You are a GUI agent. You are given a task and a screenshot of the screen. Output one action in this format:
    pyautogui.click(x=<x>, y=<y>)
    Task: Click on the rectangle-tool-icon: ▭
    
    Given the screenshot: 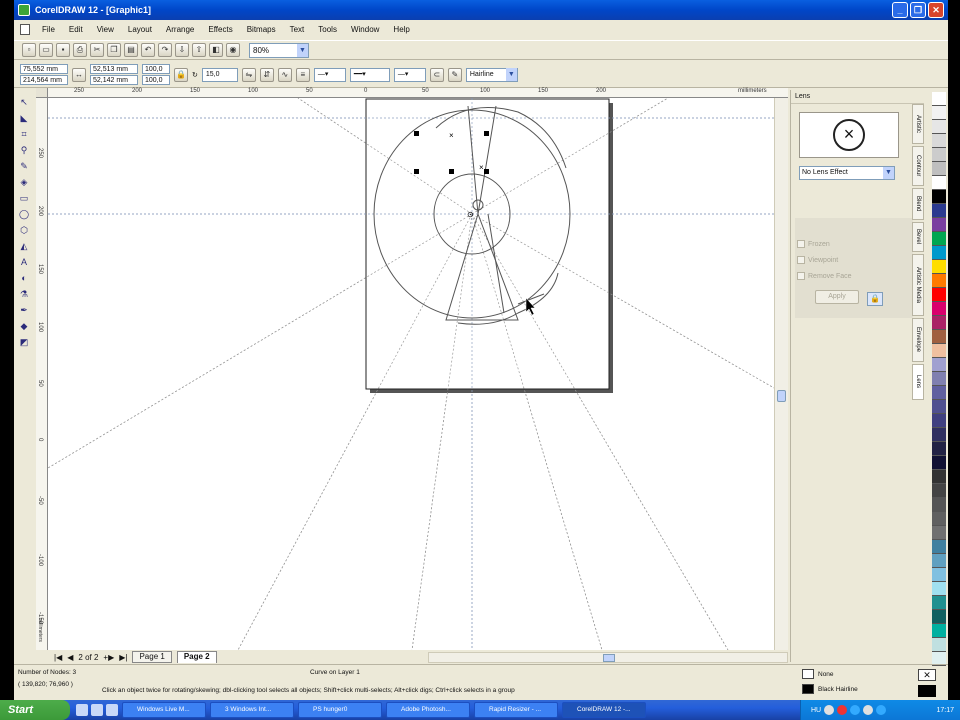 What is the action you would take?
    pyautogui.click(x=24, y=198)
    